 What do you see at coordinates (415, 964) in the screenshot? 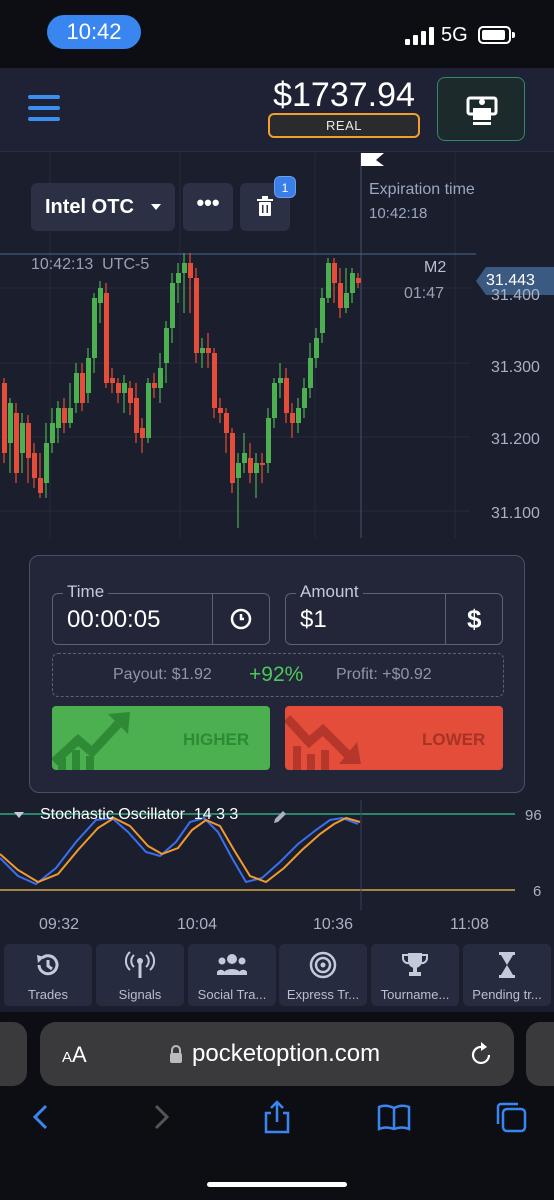
I see `trophy-icon` at bounding box center [415, 964].